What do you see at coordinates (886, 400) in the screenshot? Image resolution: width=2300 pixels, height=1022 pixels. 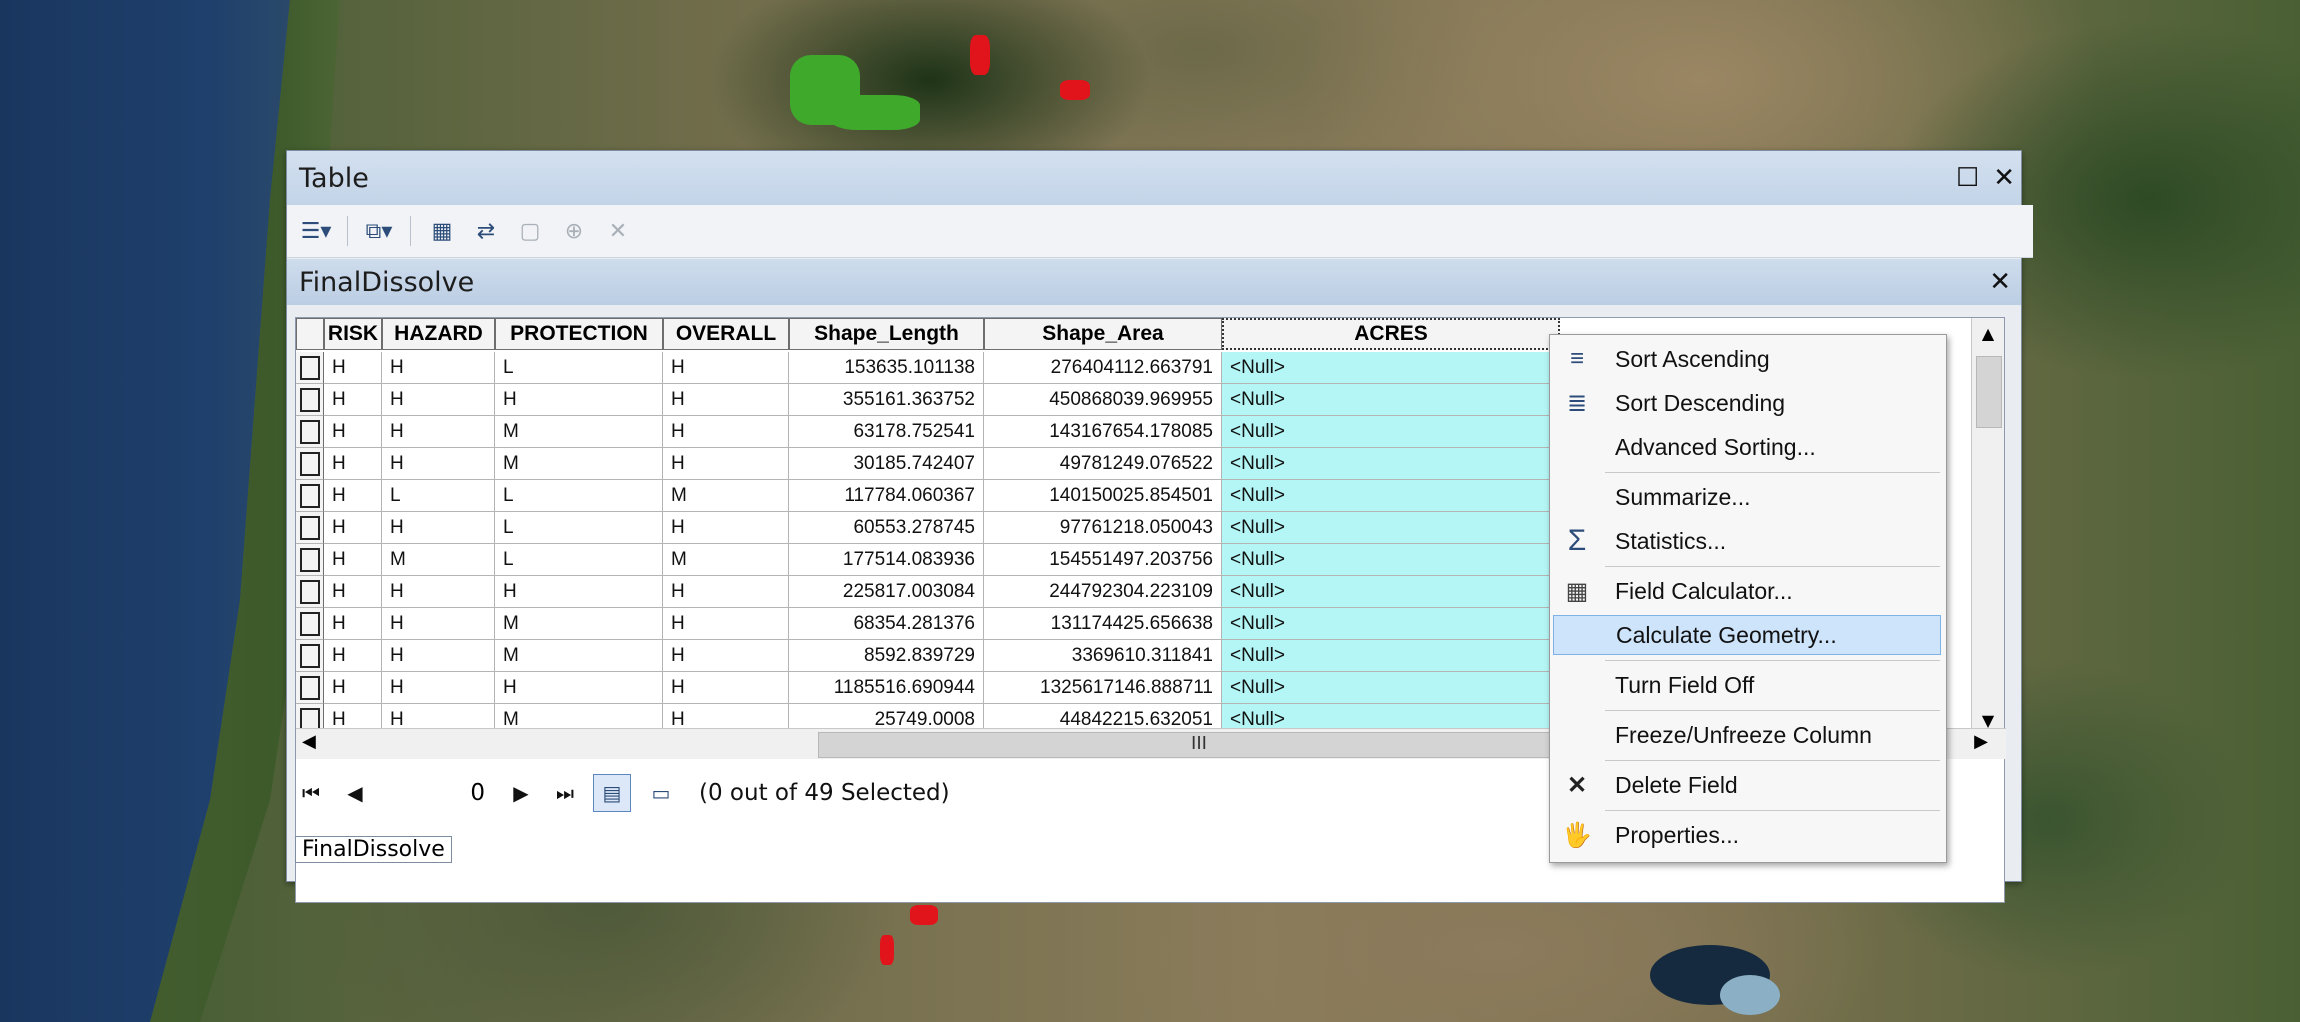 I see `table-cell: 355161.363752` at bounding box center [886, 400].